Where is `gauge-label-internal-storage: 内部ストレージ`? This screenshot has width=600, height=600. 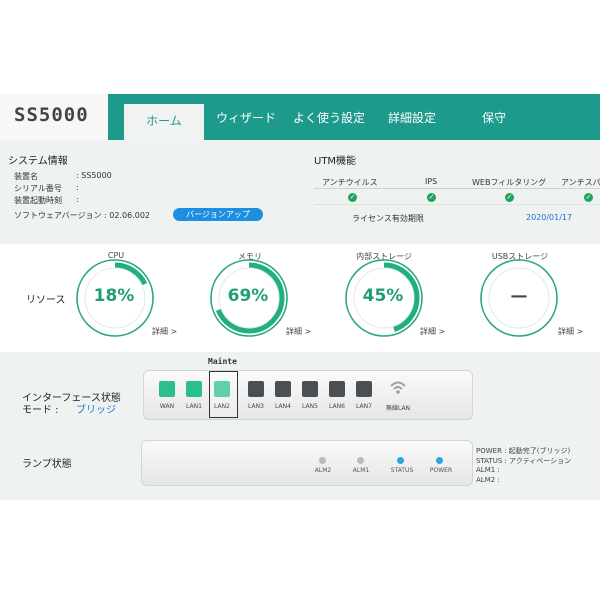 gauge-label-internal-storage: 内部ストレージ is located at coordinates (384, 256).